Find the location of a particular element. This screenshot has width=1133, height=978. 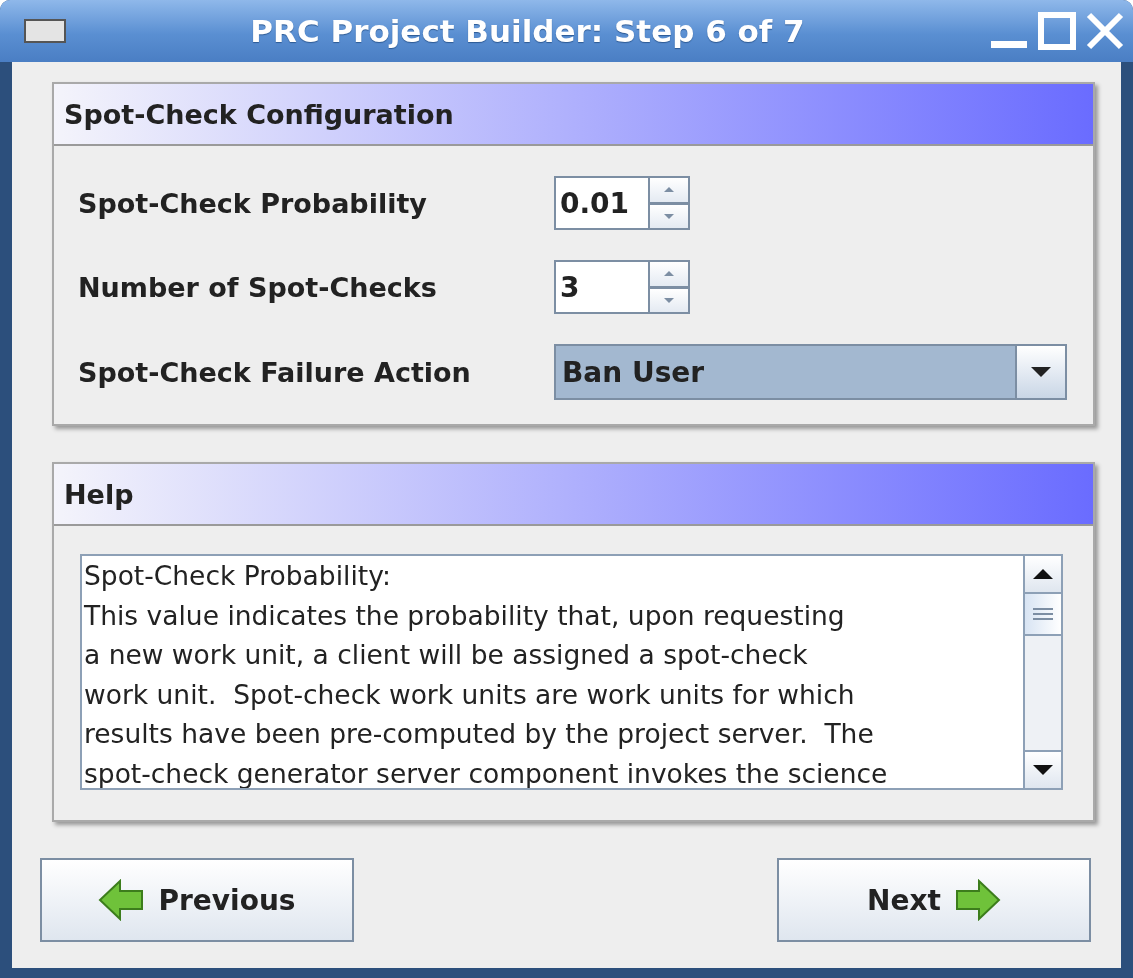

field-label: Spot-Check Probability is located at coordinates (253, 203).